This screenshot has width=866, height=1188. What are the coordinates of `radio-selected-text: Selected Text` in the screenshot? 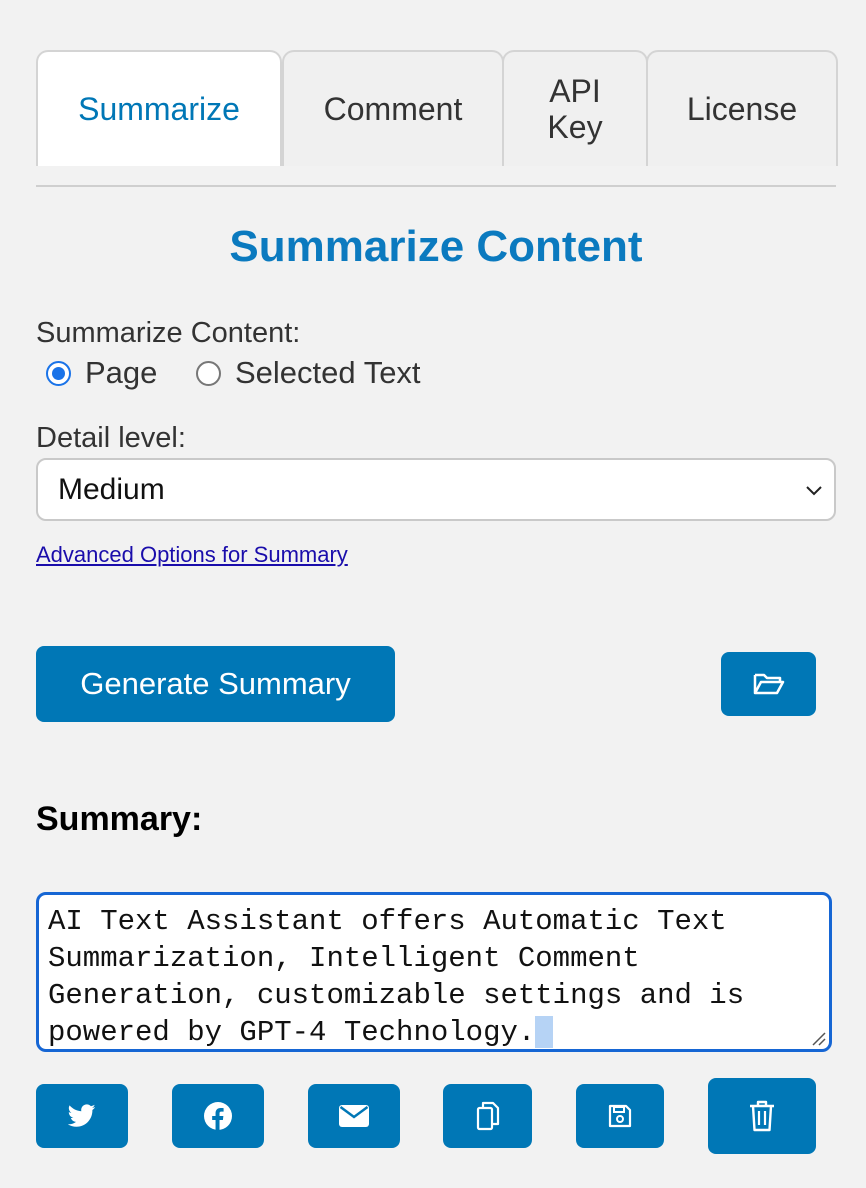 It's located at (308, 372).